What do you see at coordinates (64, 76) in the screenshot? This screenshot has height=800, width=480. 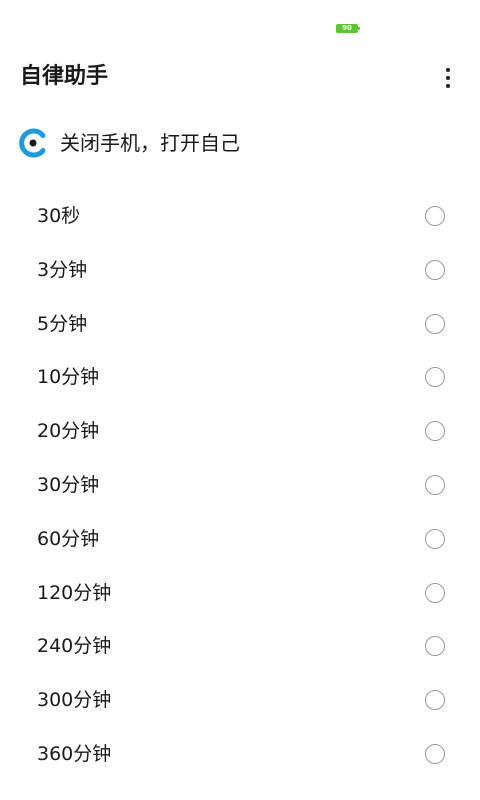 I see `page-title: 自律助手` at bounding box center [64, 76].